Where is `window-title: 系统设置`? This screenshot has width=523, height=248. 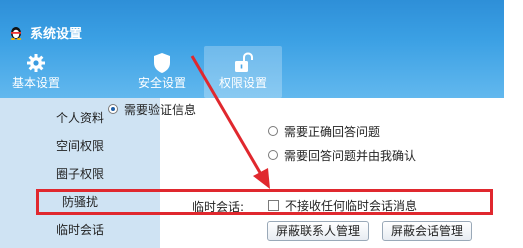 window-title: 系统设置 is located at coordinates (56, 34).